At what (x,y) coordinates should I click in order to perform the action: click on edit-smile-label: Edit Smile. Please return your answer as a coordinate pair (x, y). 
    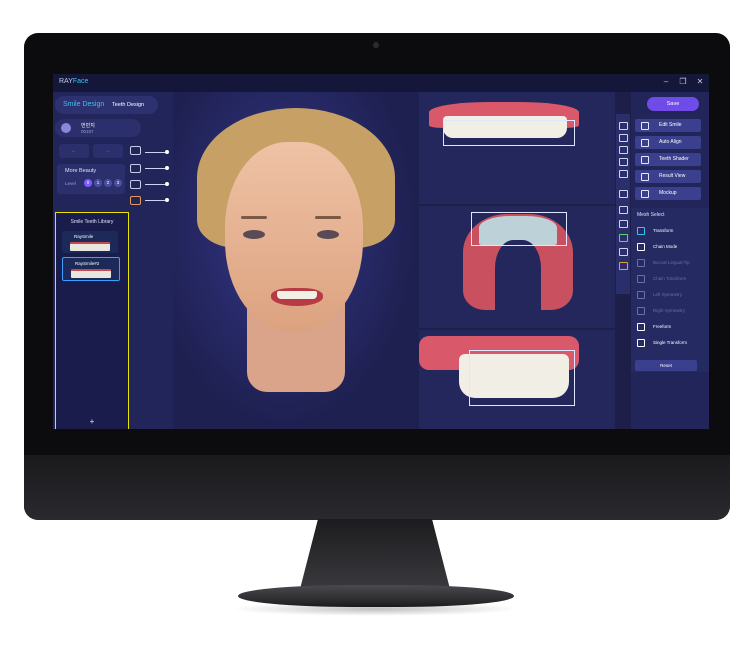
    Looking at the image, I should click on (670, 125).